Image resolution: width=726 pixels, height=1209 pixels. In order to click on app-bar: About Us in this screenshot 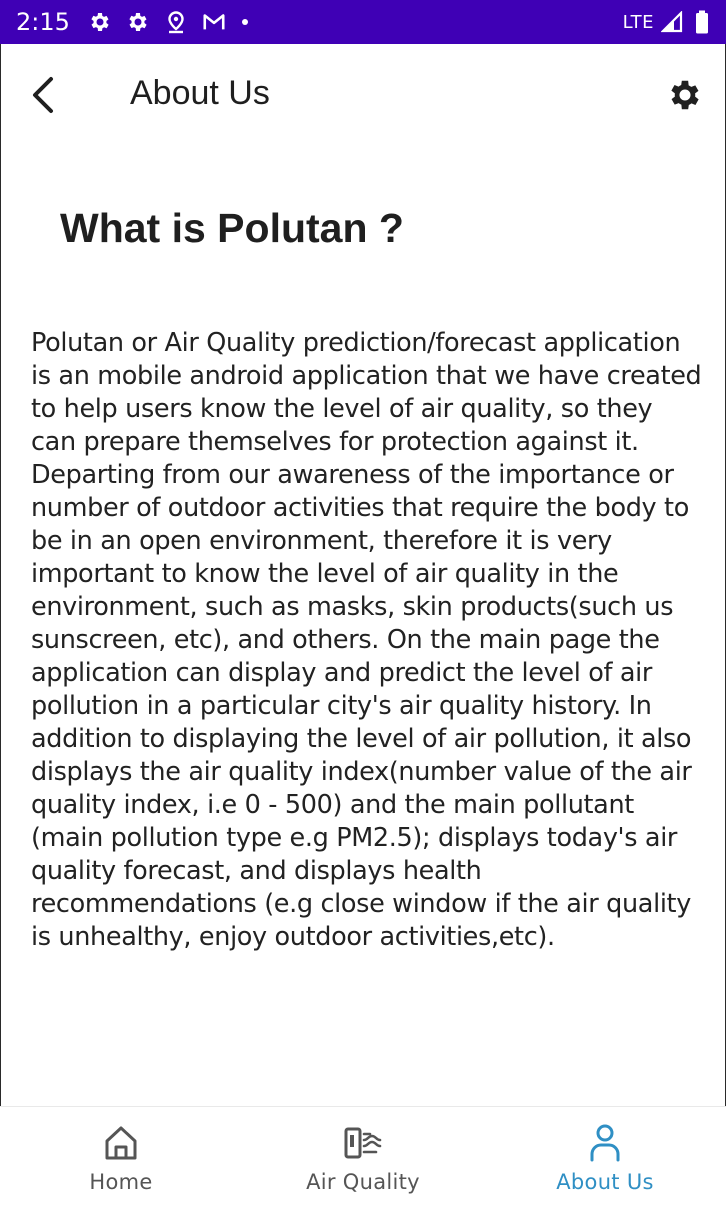, I will do `click(363, 96)`.